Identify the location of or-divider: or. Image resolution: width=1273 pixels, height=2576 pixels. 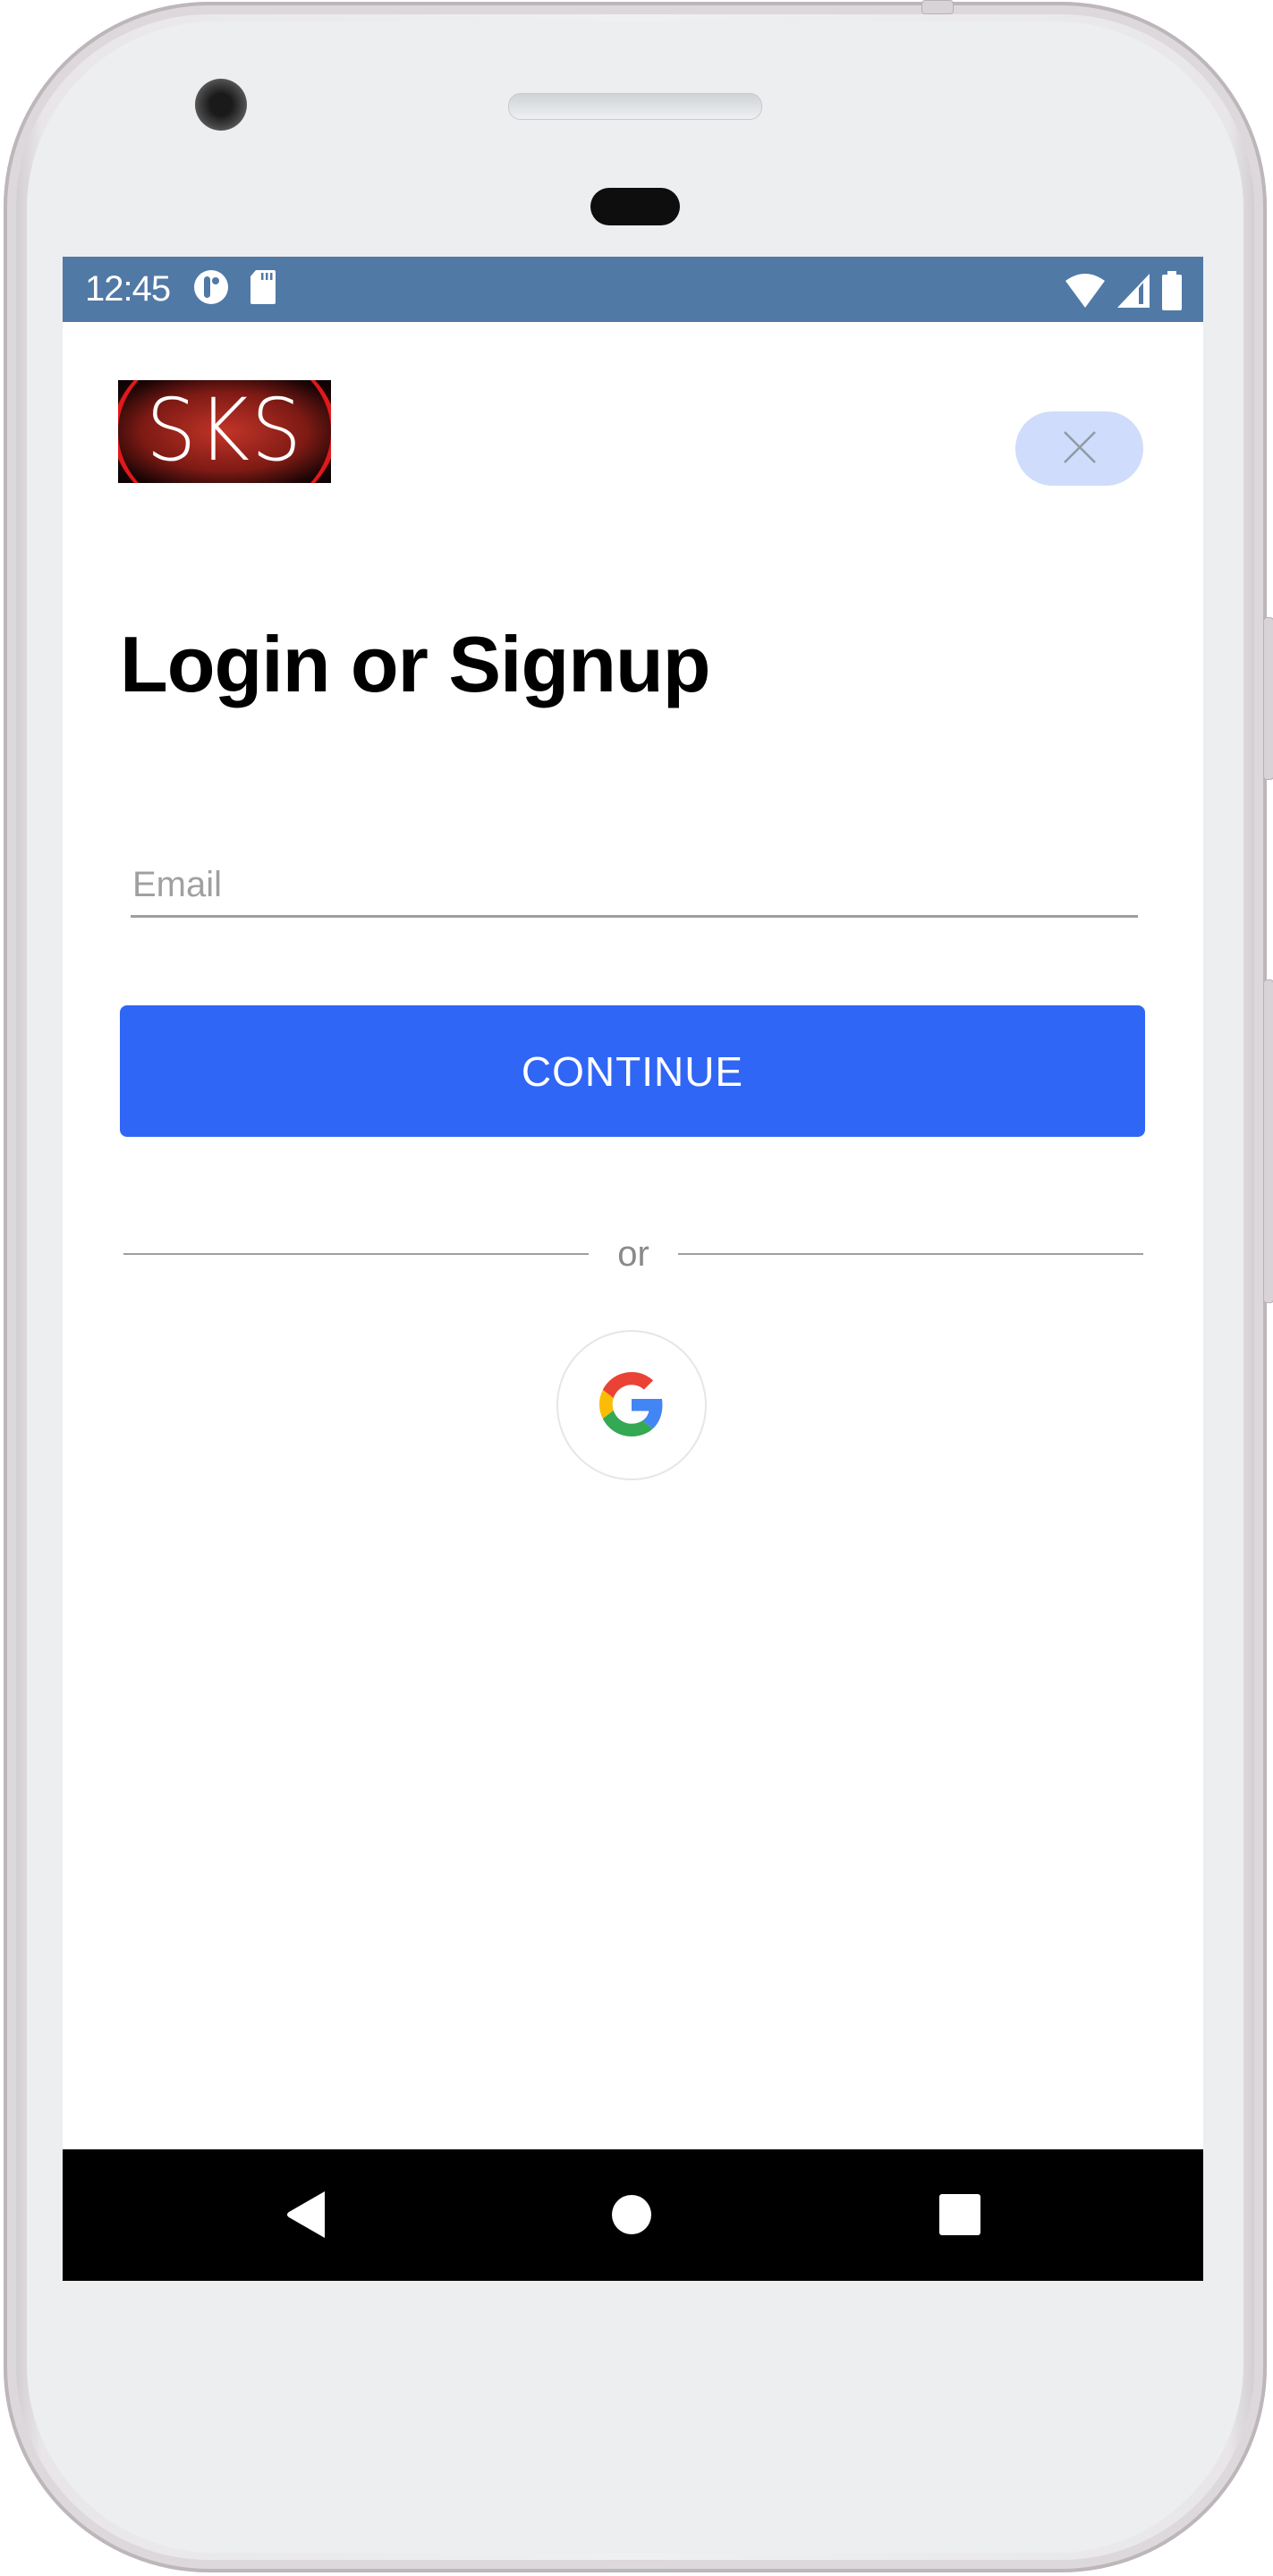
(633, 1254).